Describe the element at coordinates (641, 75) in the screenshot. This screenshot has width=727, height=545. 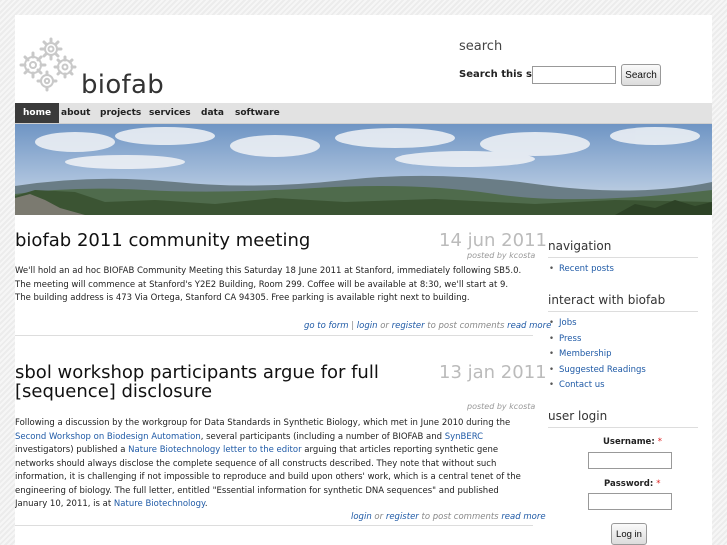
I see `search-button: Search` at that location.